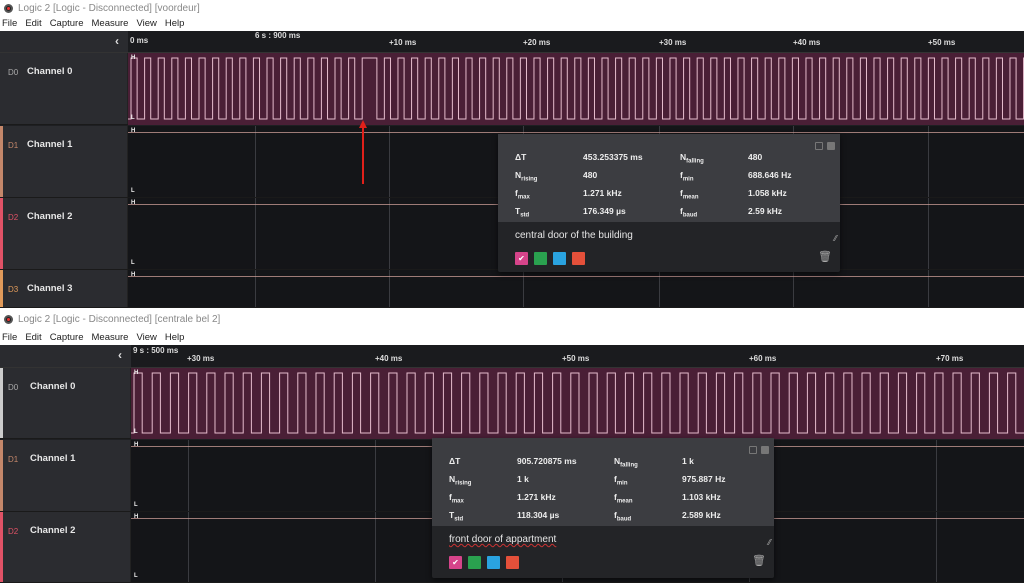 The width and height of the screenshot is (1024, 583). Describe the element at coordinates (950, 358) in the screenshot. I see `time-tick-label: +70 ms` at that location.